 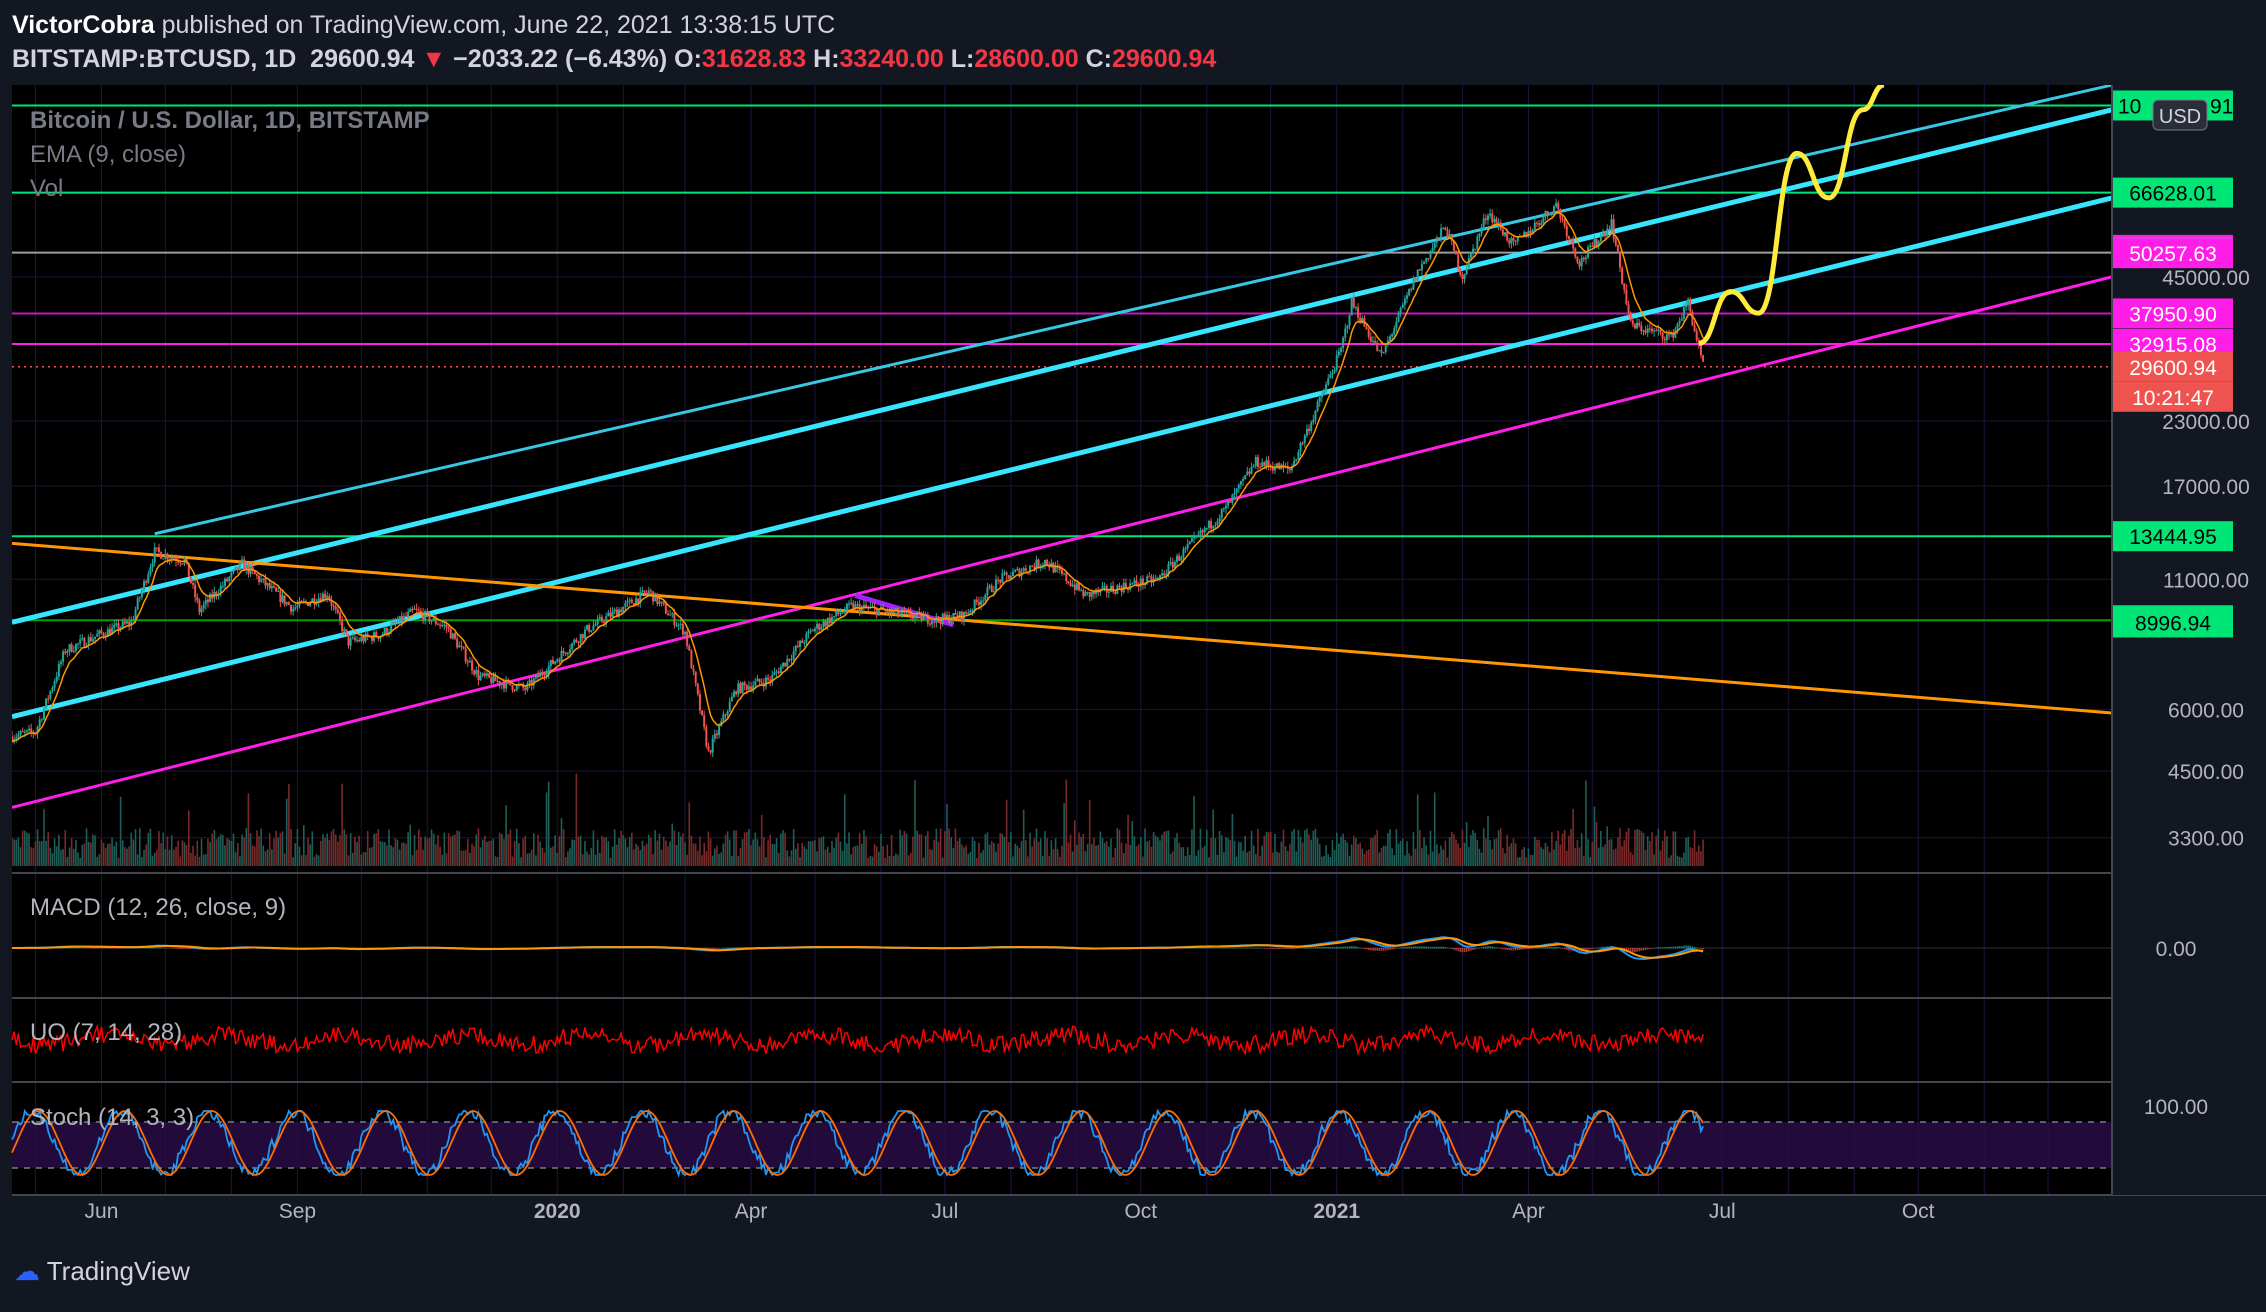 What do you see at coordinates (2173, 366) in the screenshot?
I see `price-label-badge: 29600.94` at bounding box center [2173, 366].